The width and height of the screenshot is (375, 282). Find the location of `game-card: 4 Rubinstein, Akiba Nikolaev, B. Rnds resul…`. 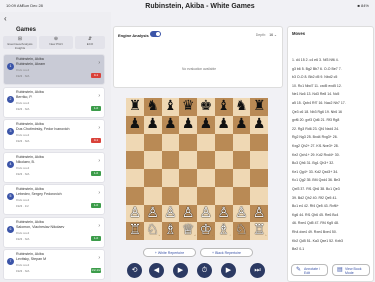

game-card: 4 Rubinstein, Akiba Nikolaev, B. Rnds resul… is located at coordinates (54, 167).